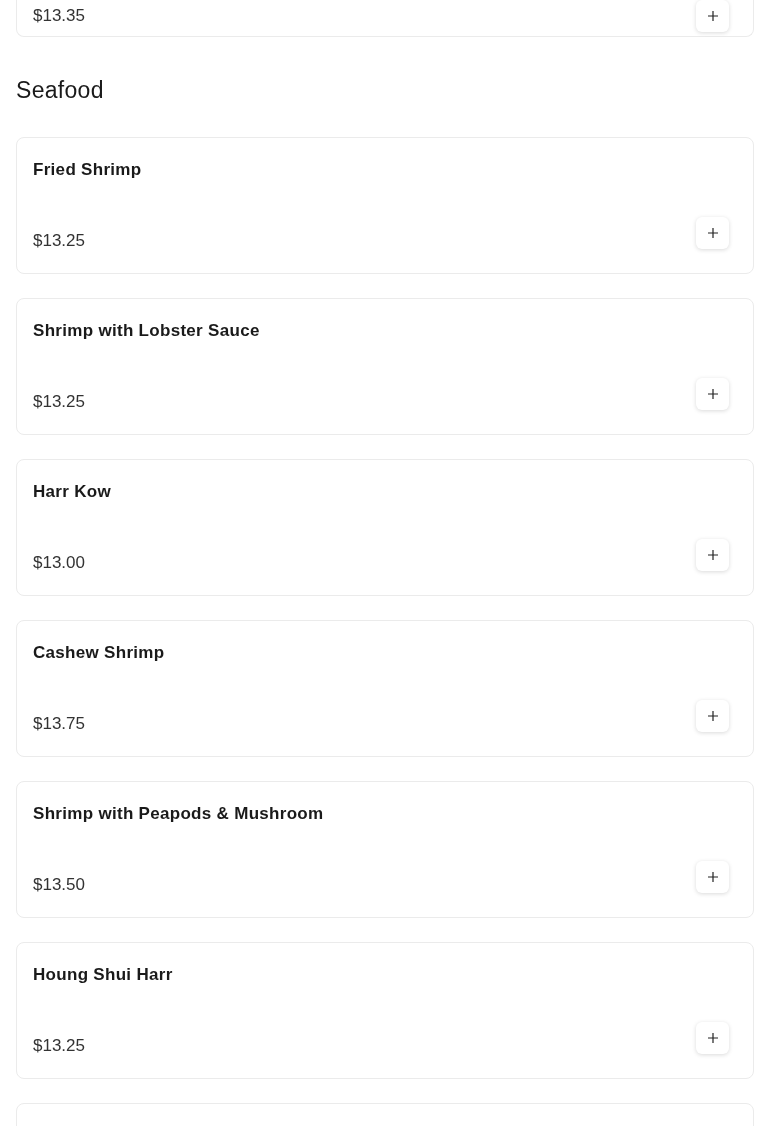 The width and height of the screenshot is (770, 1126). What do you see at coordinates (59, 724) in the screenshot?
I see `item-price: $13.75` at bounding box center [59, 724].